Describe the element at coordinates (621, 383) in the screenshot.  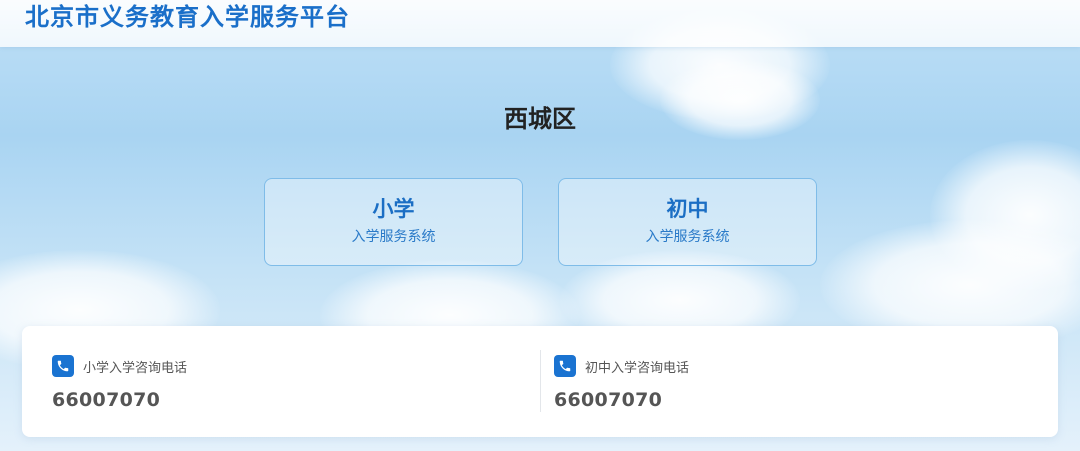
I see `middle-contact: 初中入学咨询电话 66007070` at that location.